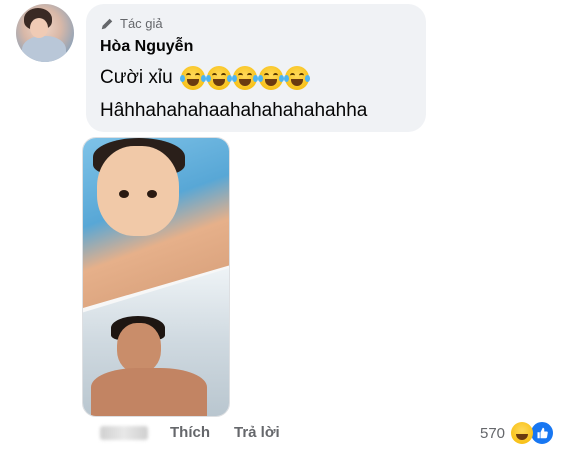 This screenshot has width=580, height=454. Describe the element at coordinates (45, 33) in the screenshot. I see `avatar` at that location.